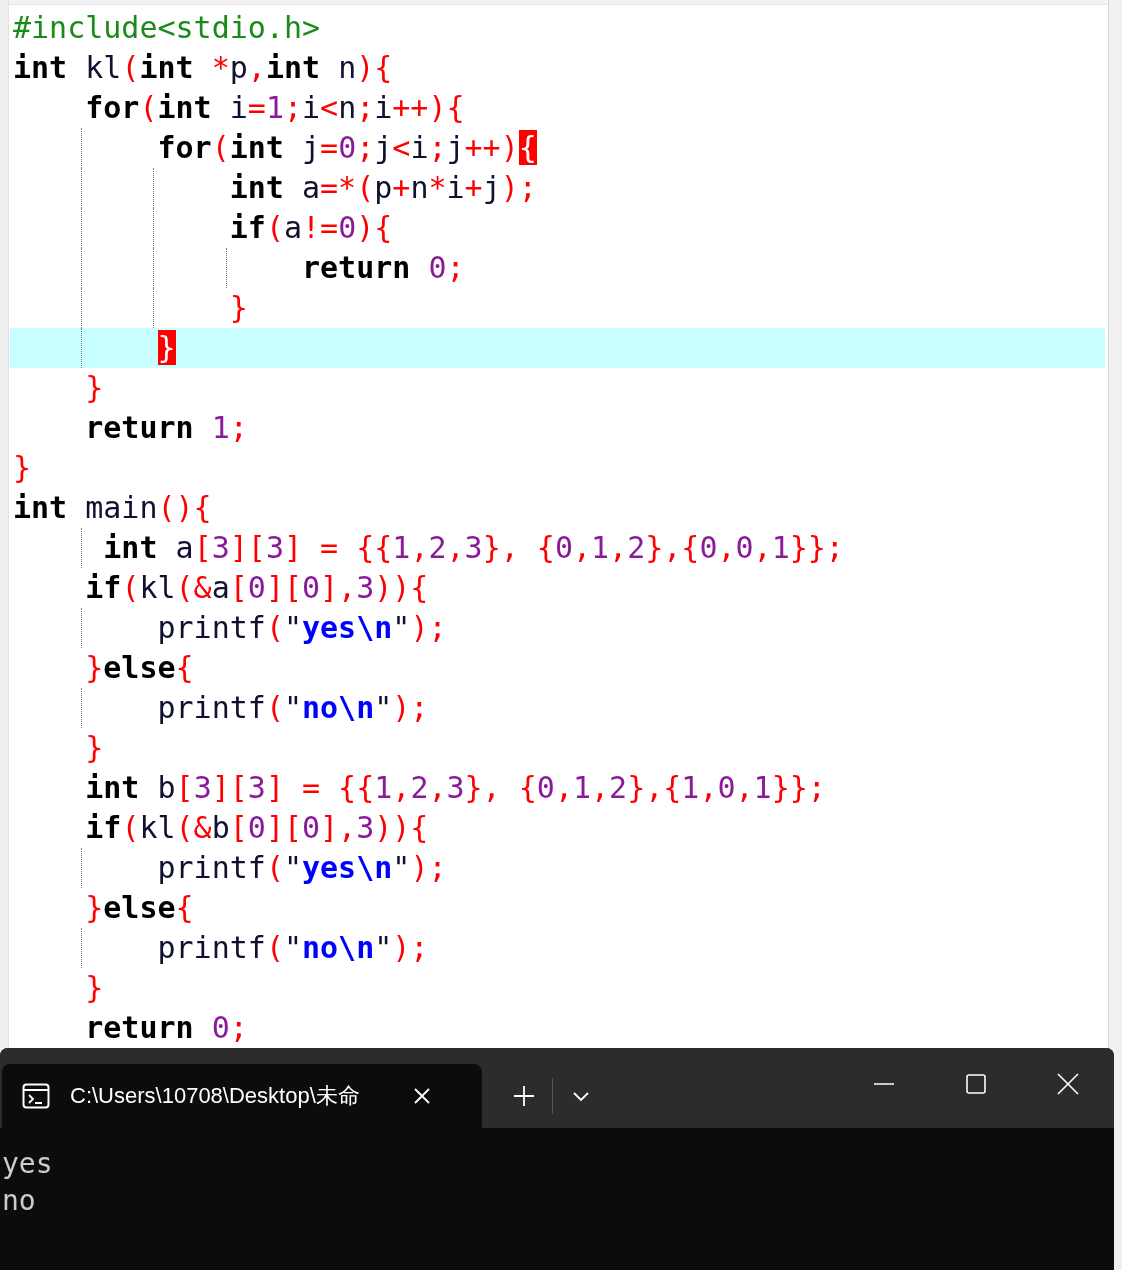  Describe the element at coordinates (976, 1084) in the screenshot. I see `maximize-icon` at that location.